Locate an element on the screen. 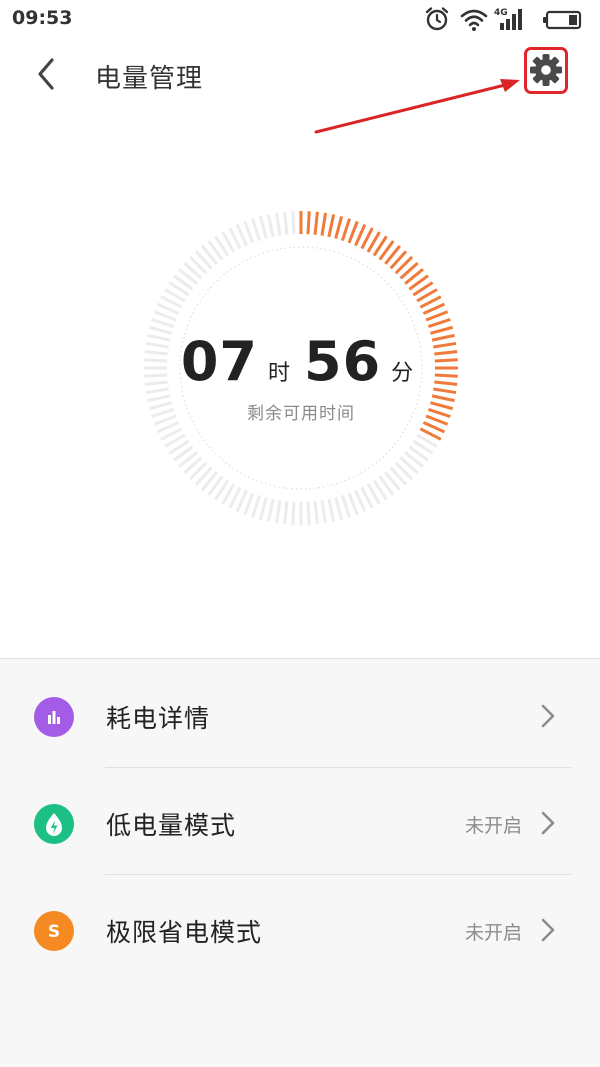  s-letter: S is located at coordinates (54, 932).